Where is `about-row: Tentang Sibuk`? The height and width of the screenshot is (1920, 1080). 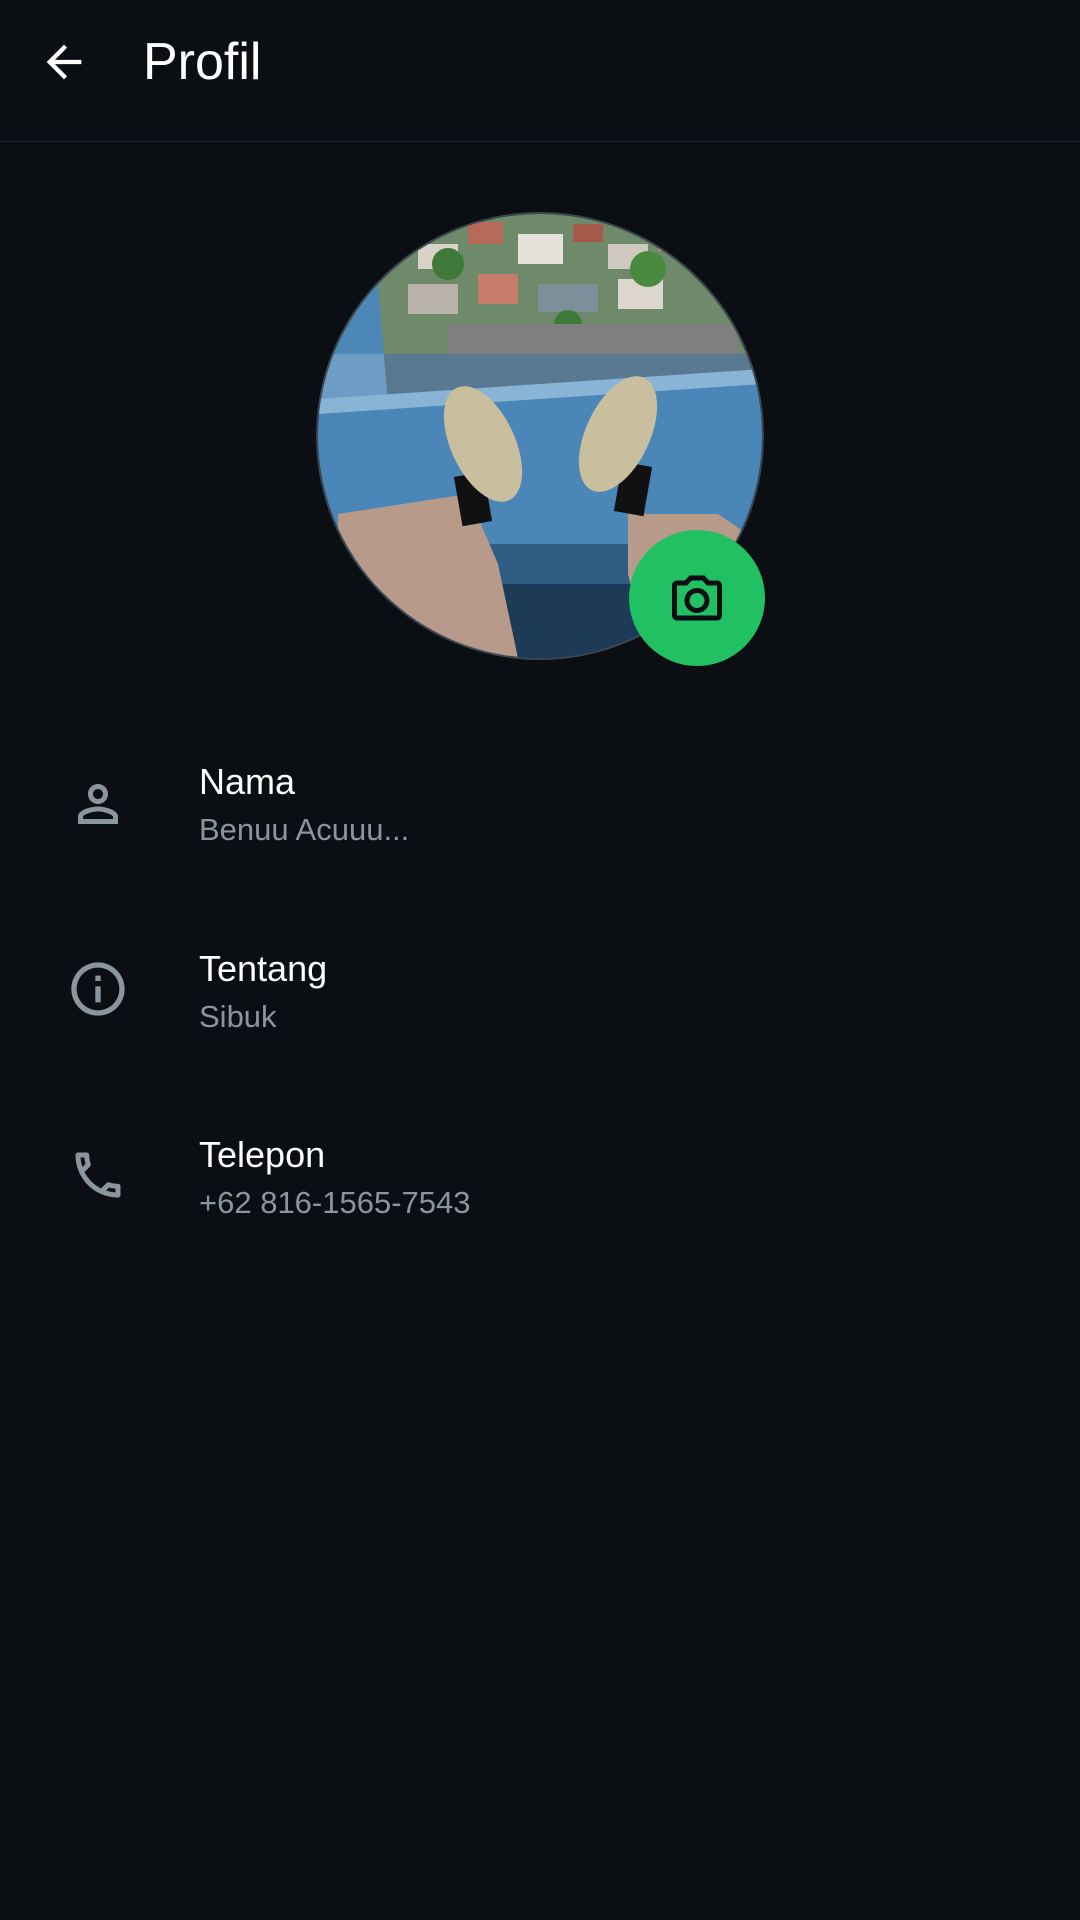 about-row: Tentang Sibuk is located at coordinates (540, 989).